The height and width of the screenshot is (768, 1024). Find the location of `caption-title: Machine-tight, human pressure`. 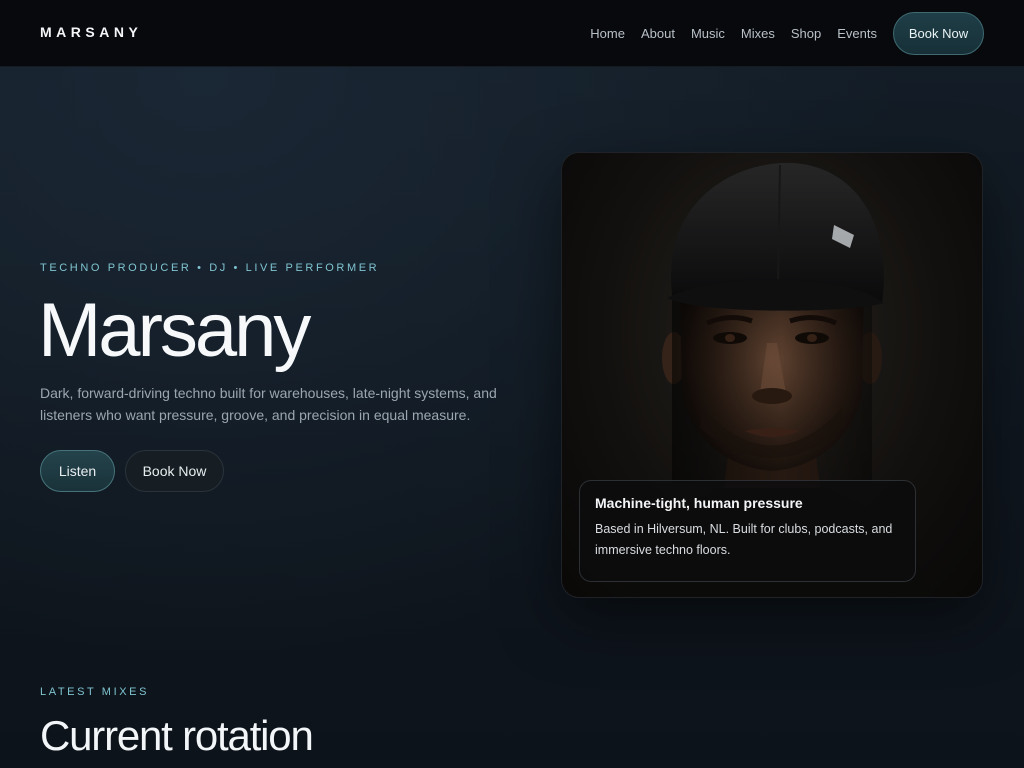

caption-title: Machine-tight, human pressure is located at coordinates (699, 503).